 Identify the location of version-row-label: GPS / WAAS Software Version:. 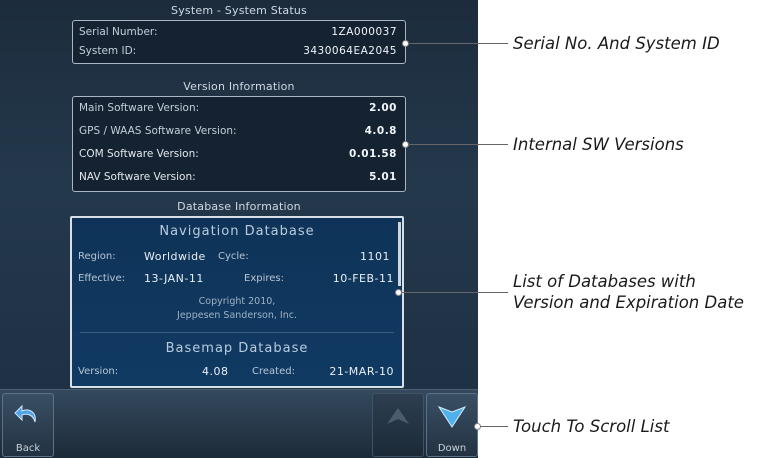
(158, 131).